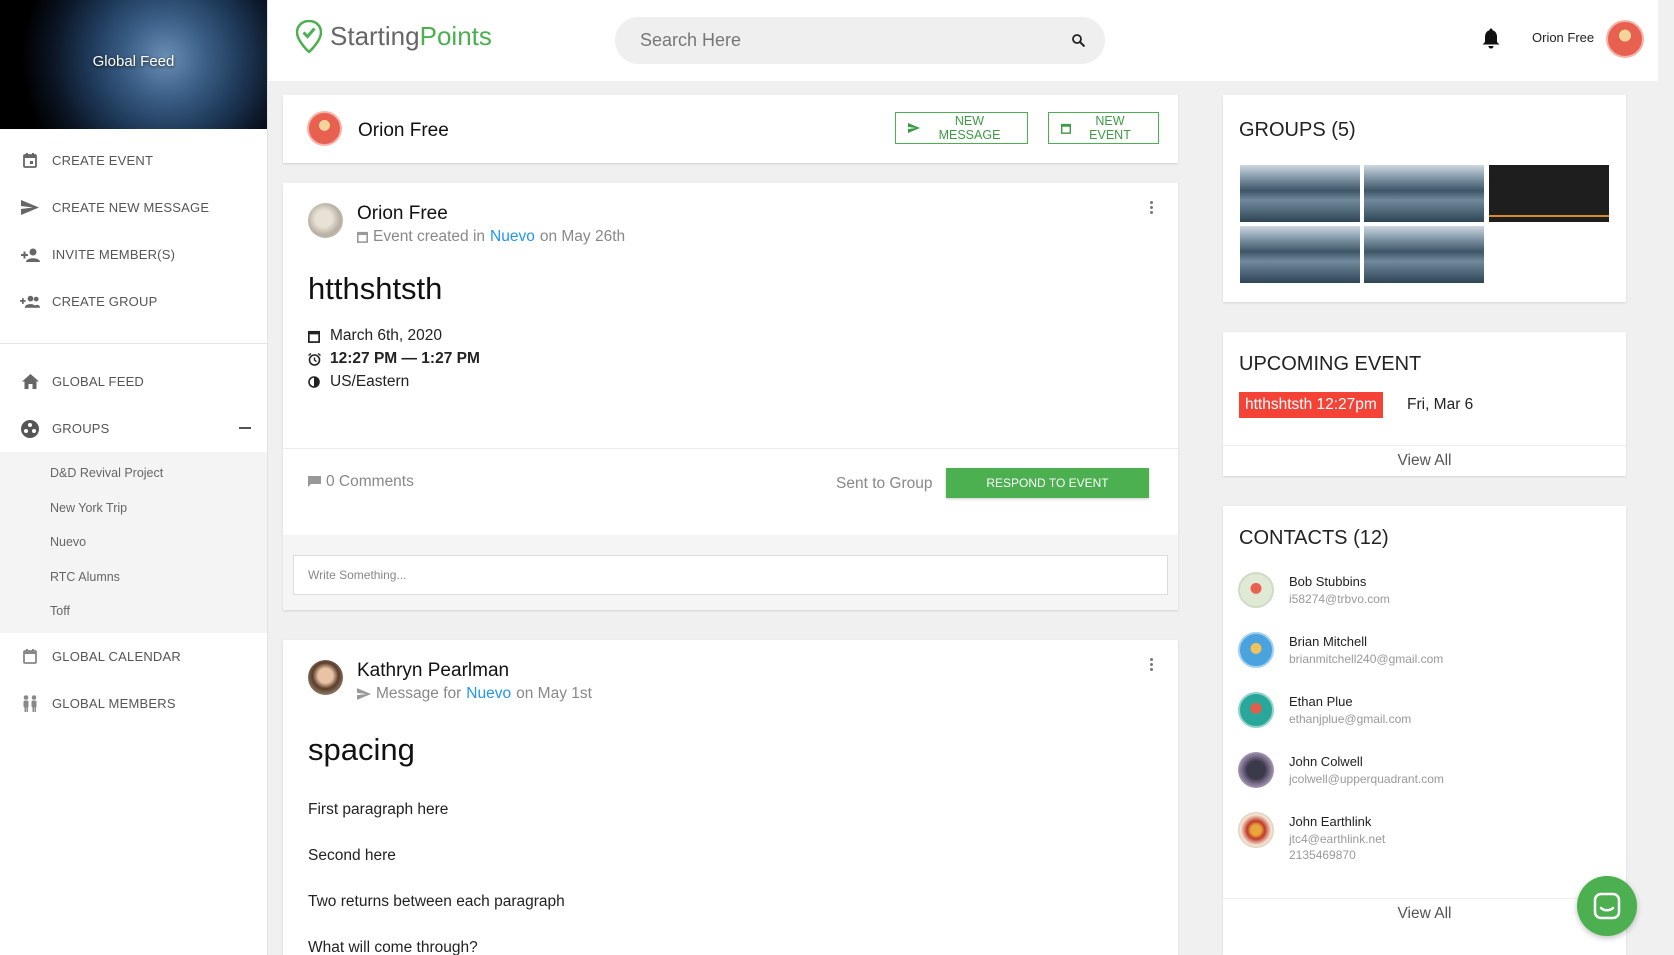  I want to click on event-timezone: US/Eastern, so click(358, 382).